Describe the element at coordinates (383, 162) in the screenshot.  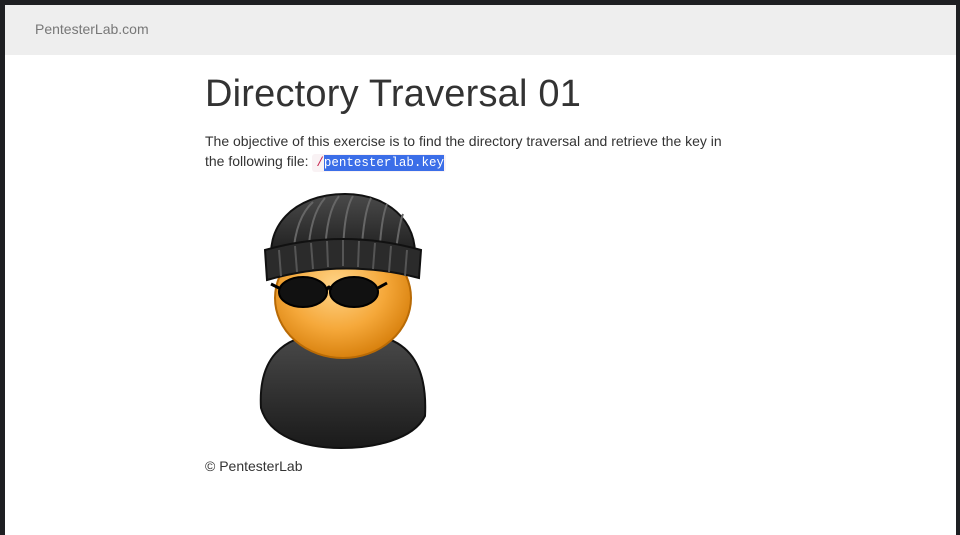
I see `file-path-selected: pentesterlab.key` at that location.